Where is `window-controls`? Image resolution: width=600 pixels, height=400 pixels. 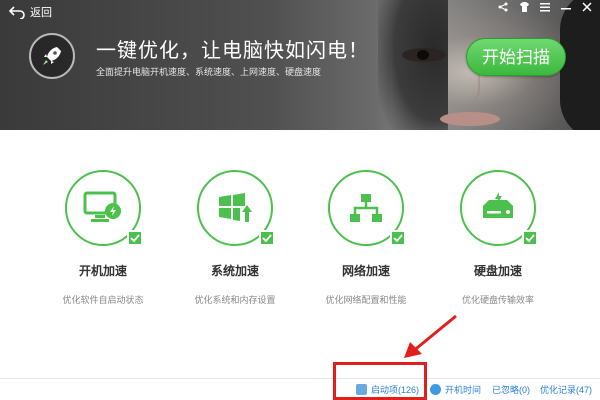 window-controls is located at coordinates (545, 10).